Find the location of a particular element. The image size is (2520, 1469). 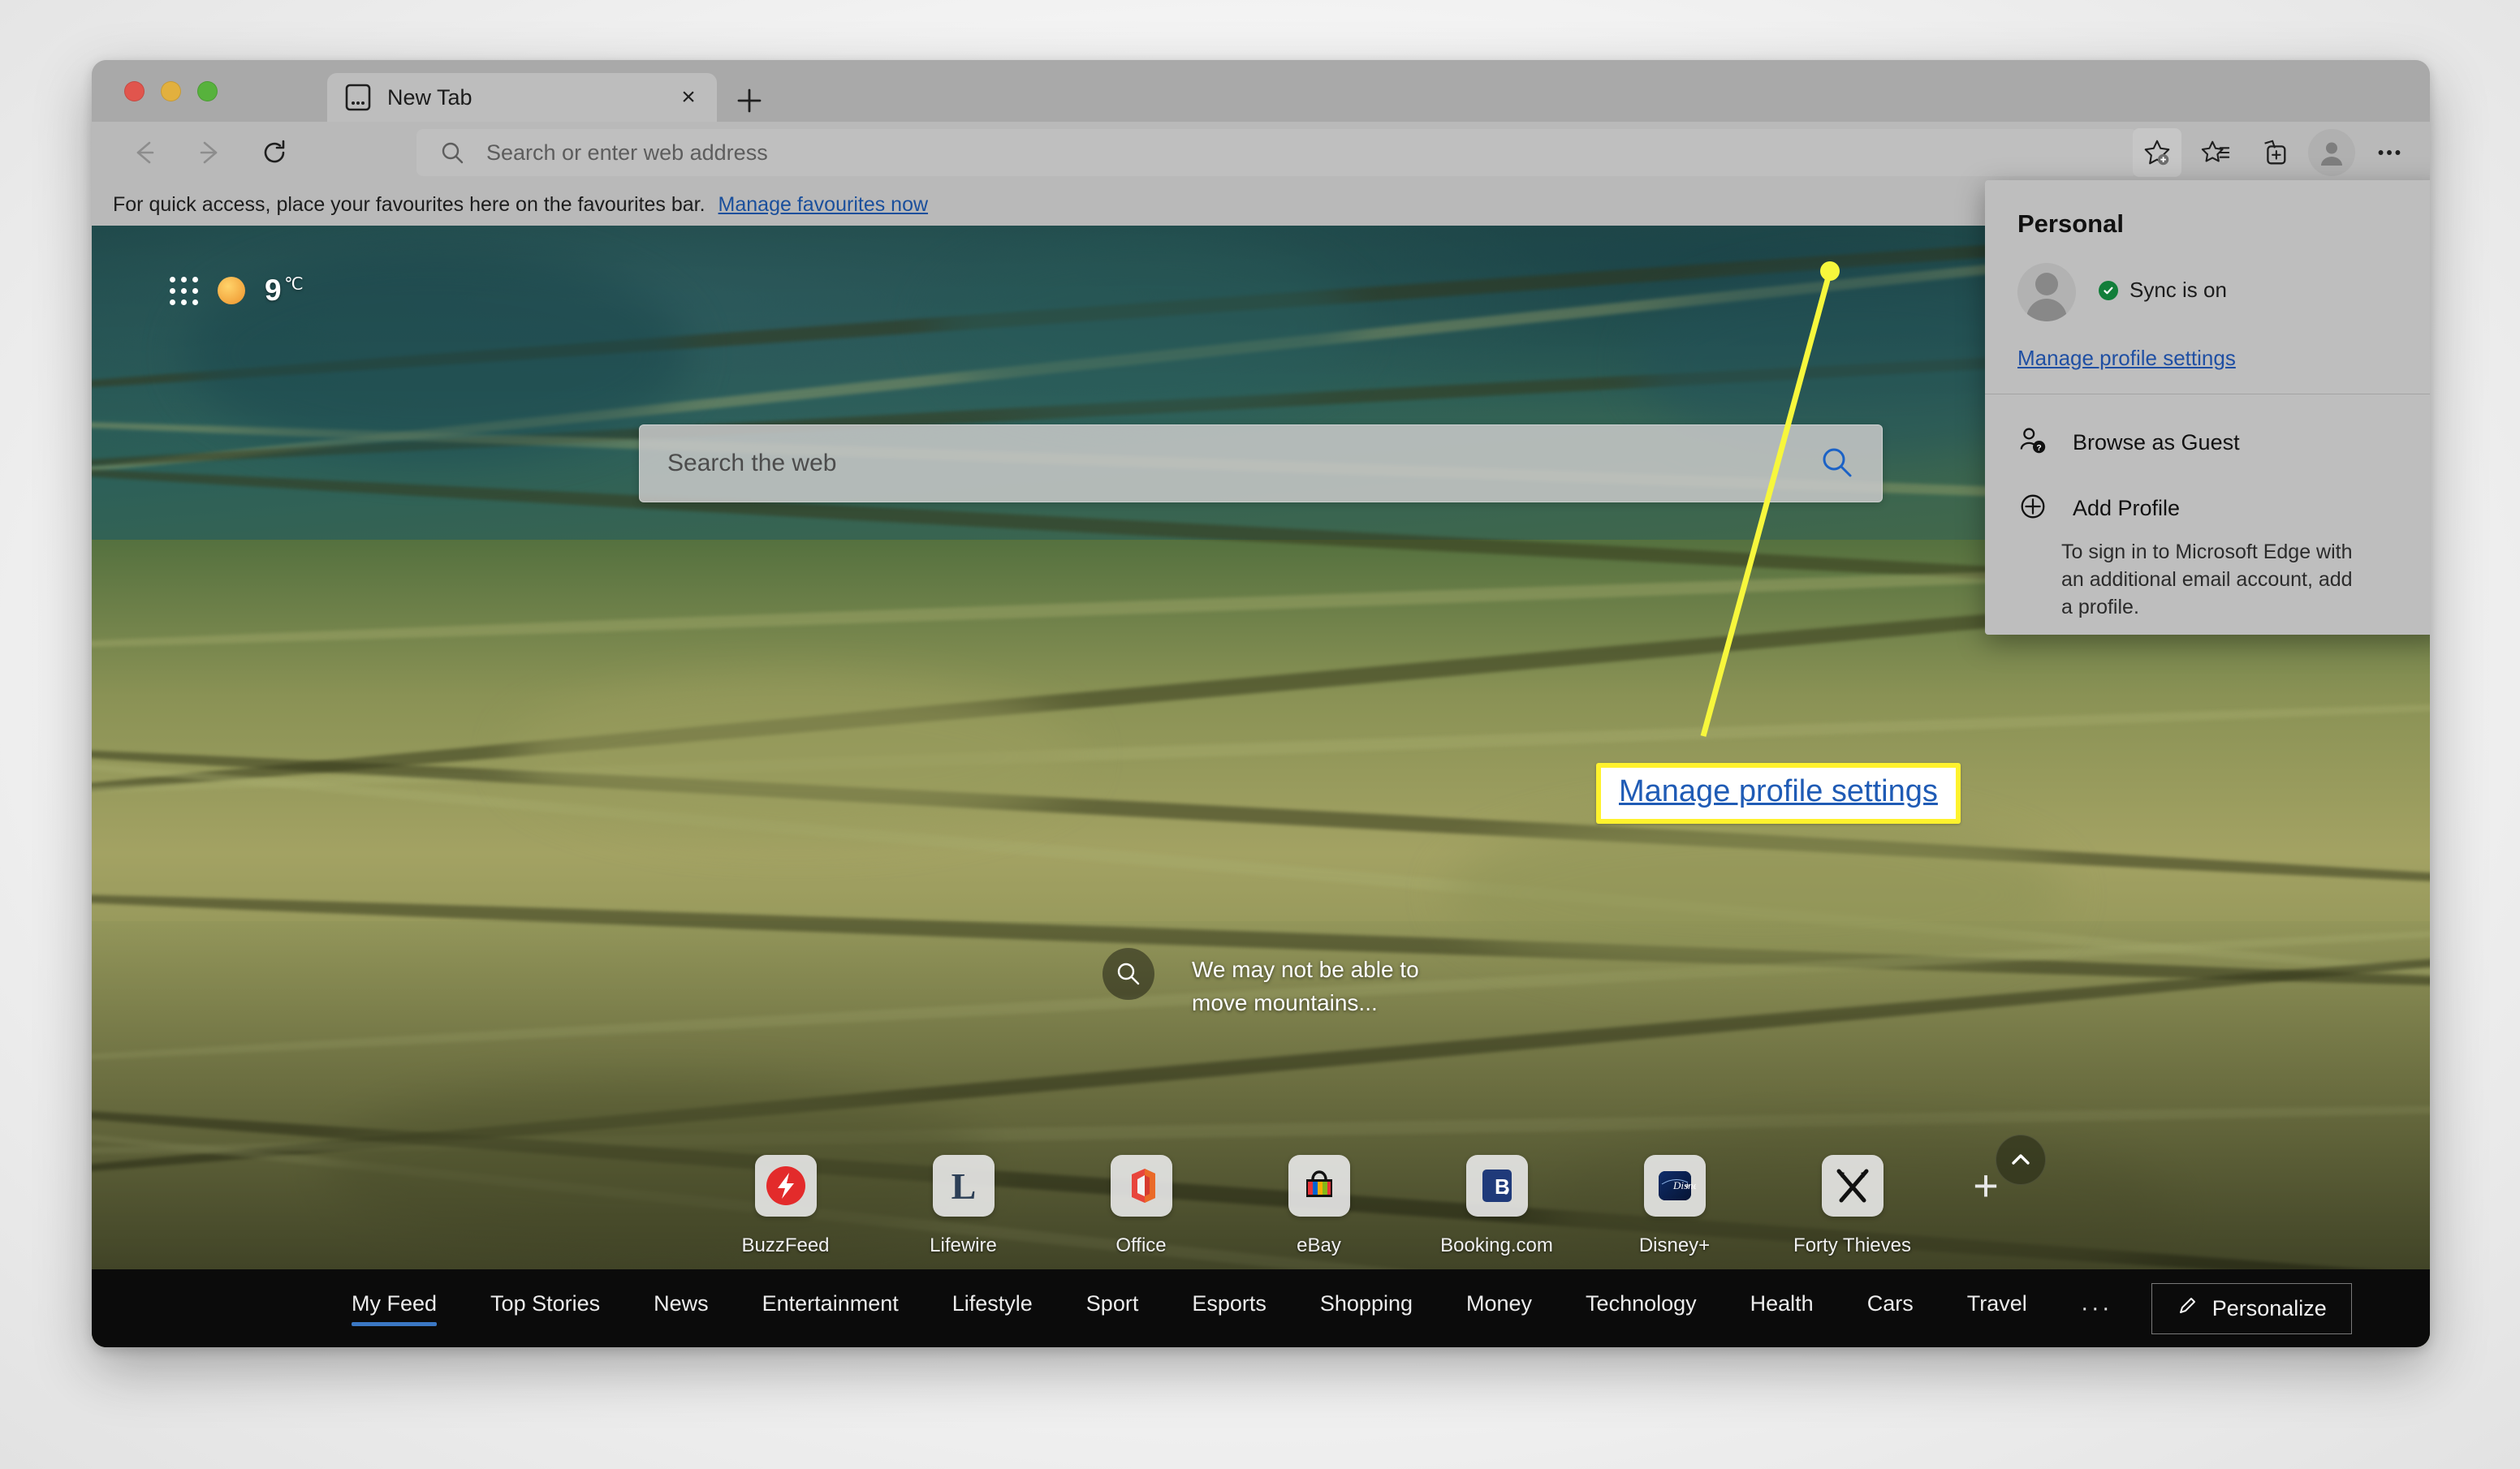

new-tab-page-icon is located at coordinates (358, 97).